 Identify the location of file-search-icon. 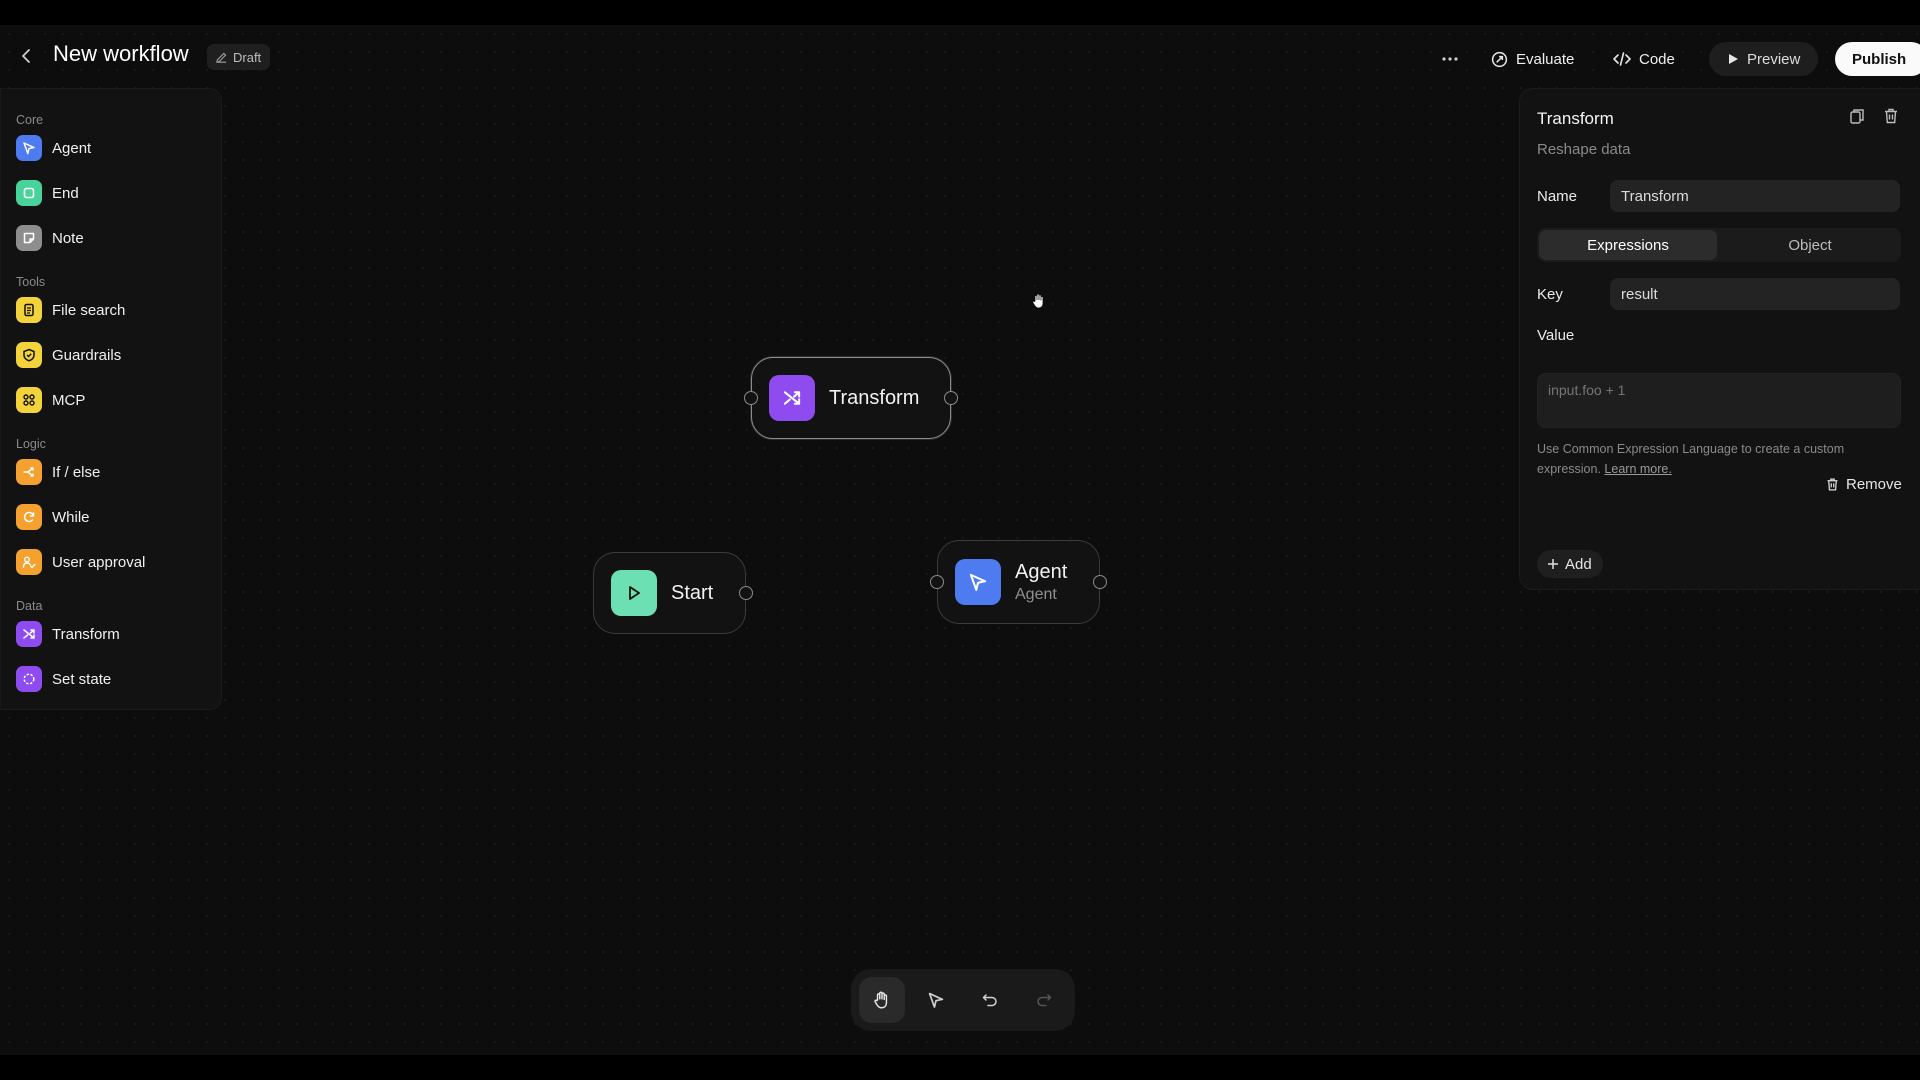
(29, 310).